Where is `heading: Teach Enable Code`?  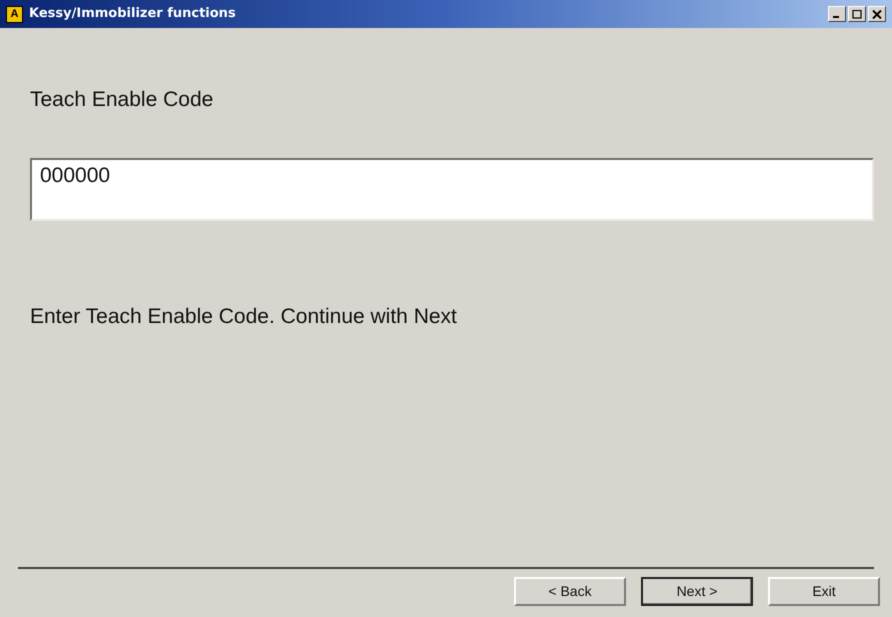 heading: Teach Enable Code is located at coordinates (122, 100).